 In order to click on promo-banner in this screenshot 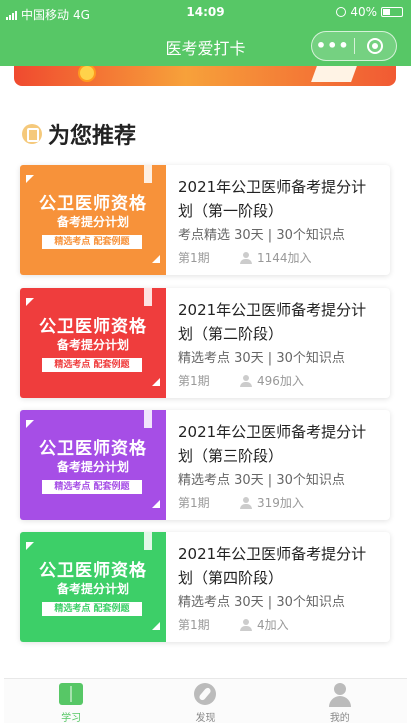, I will do `click(205, 76)`.